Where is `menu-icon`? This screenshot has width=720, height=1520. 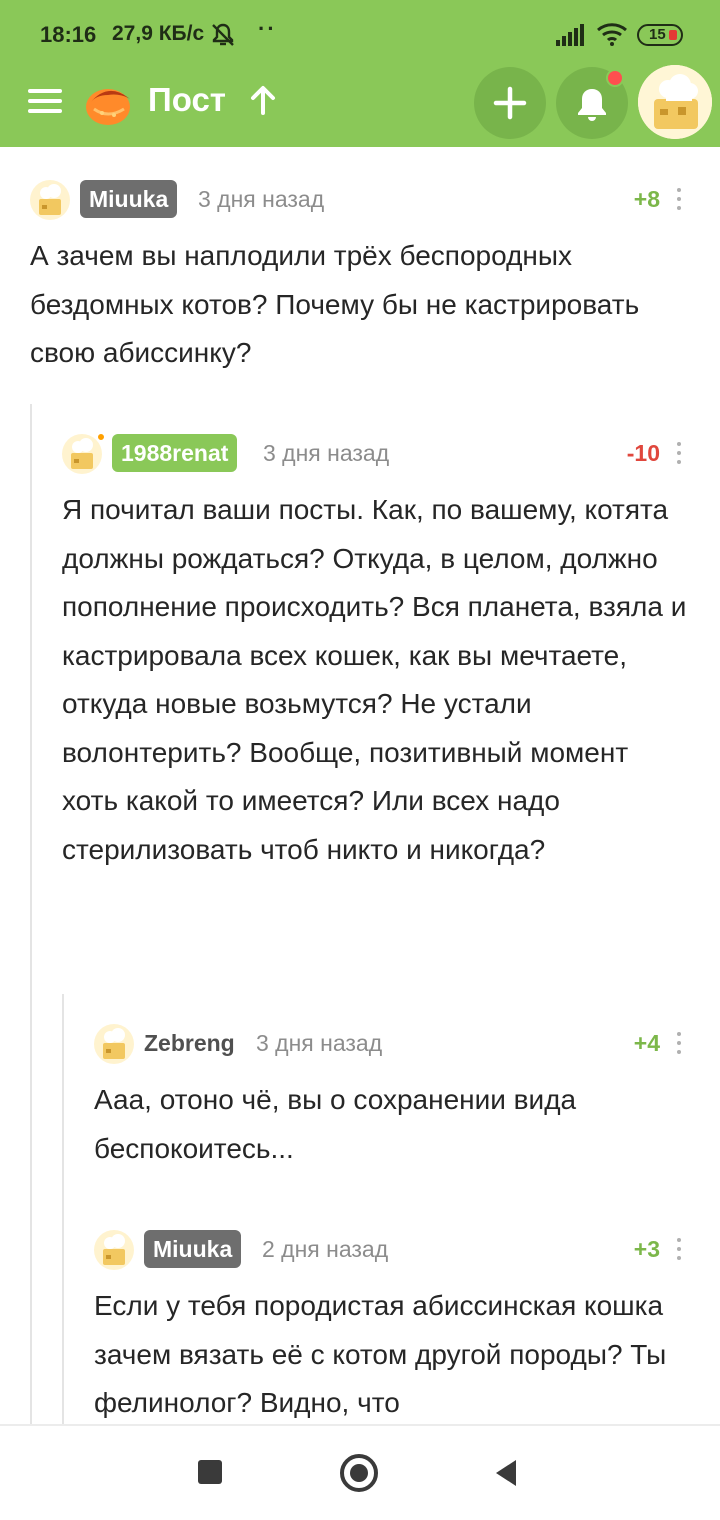
menu-icon is located at coordinates (45, 101).